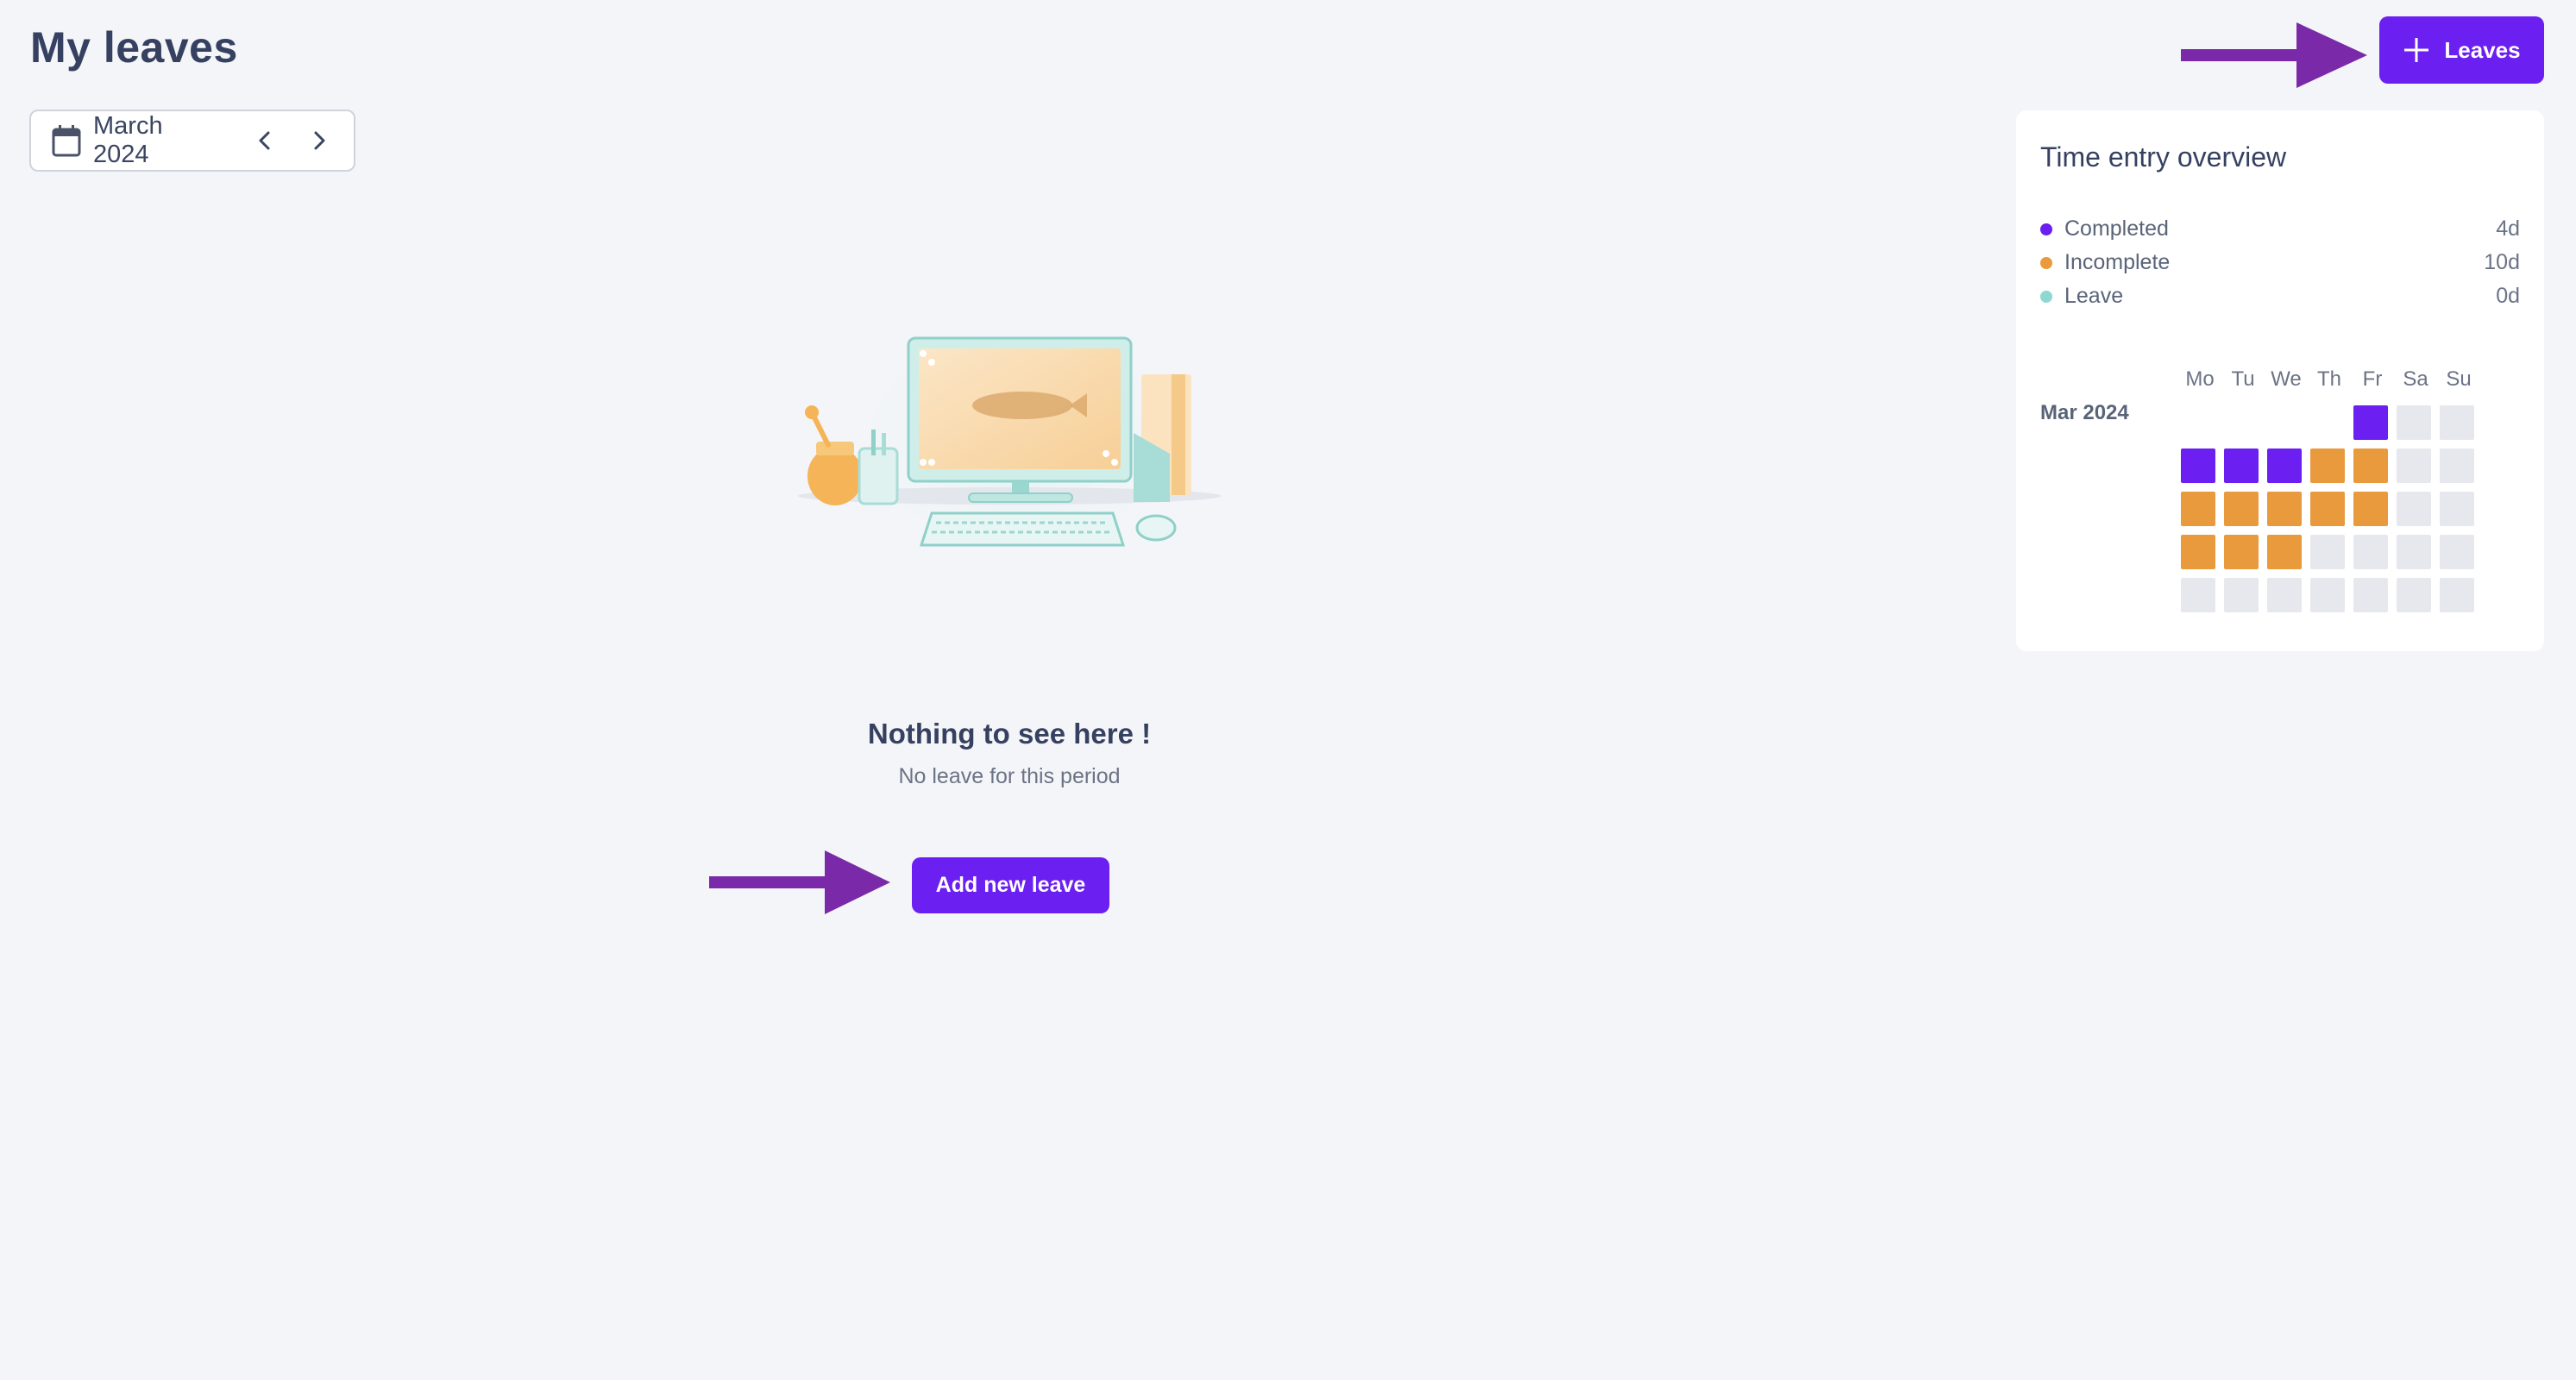 Image resolution: width=2576 pixels, height=1380 pixels. What do you see at coordinates (2084, 413) in the screenshot?
I see `calendar-month-label: Mar 2024` at bounding box center [2084, 413].